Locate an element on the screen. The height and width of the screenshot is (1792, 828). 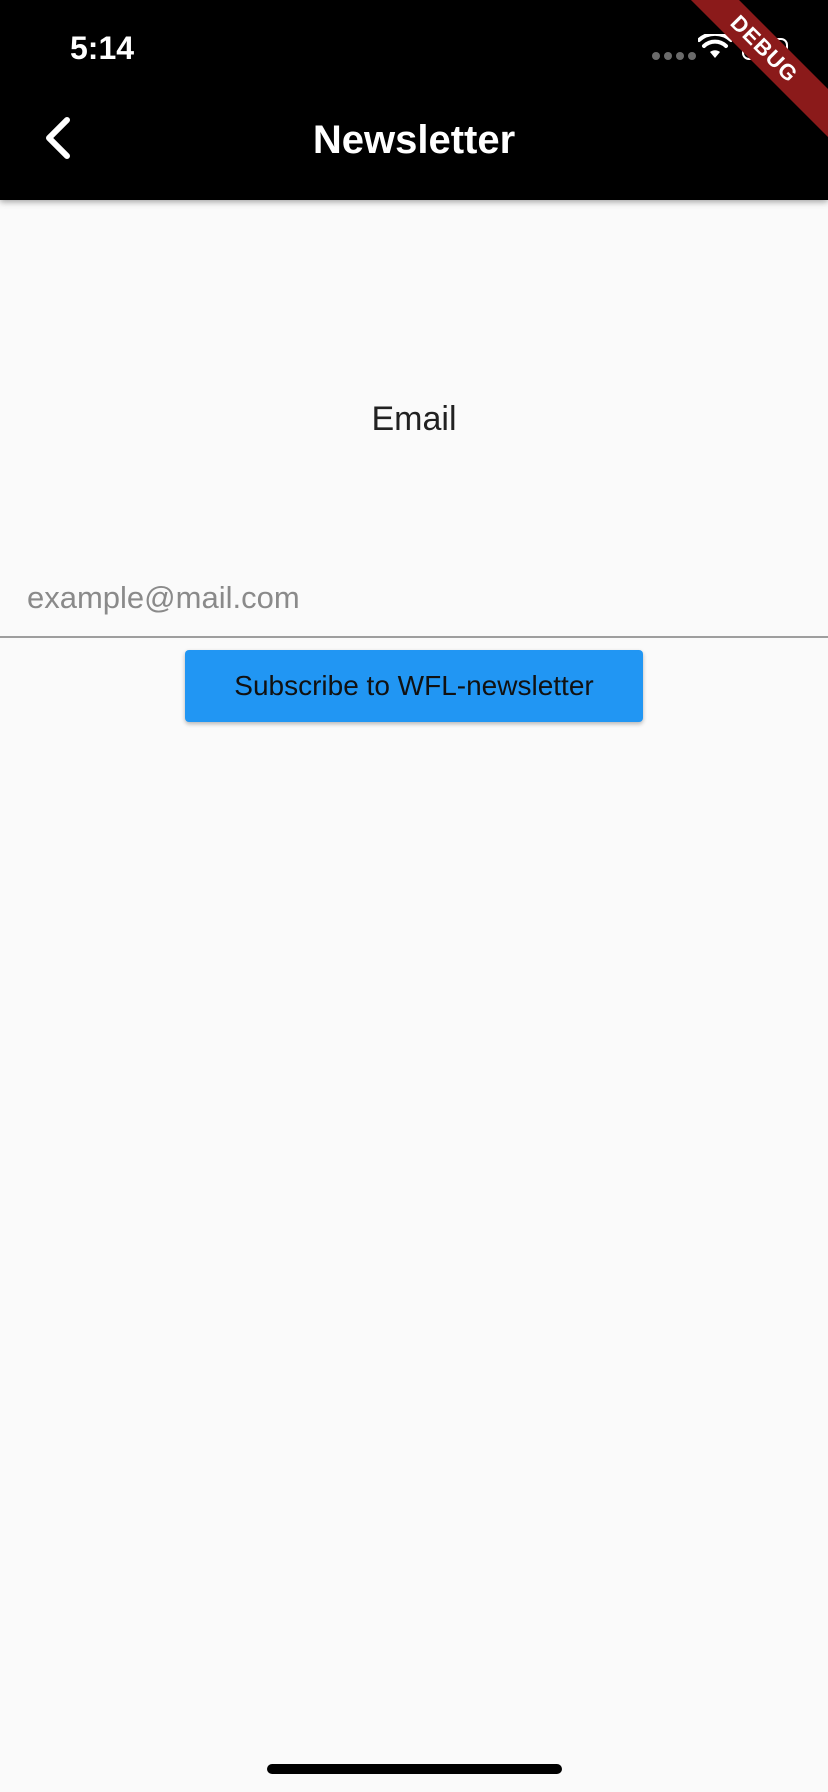
status-time: 5:14 is located at coordinates (102, 48).